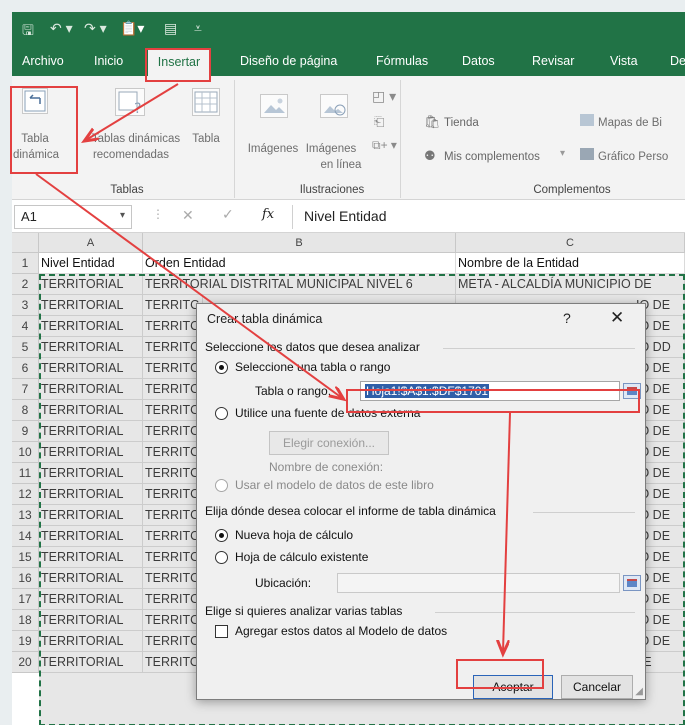 This screenshot has width=685, height=725. I want to click on tab-insertar: Insertar, so click(179, 62).